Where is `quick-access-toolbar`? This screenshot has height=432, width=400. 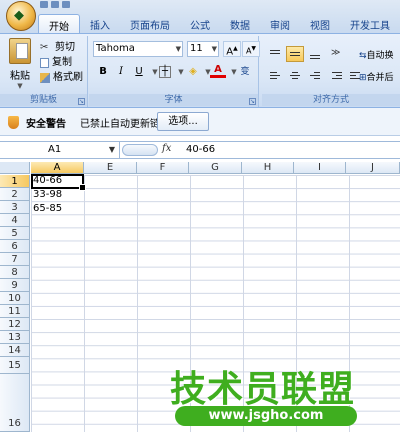 quick-access-toolbar is located at coordinates (65, 5).